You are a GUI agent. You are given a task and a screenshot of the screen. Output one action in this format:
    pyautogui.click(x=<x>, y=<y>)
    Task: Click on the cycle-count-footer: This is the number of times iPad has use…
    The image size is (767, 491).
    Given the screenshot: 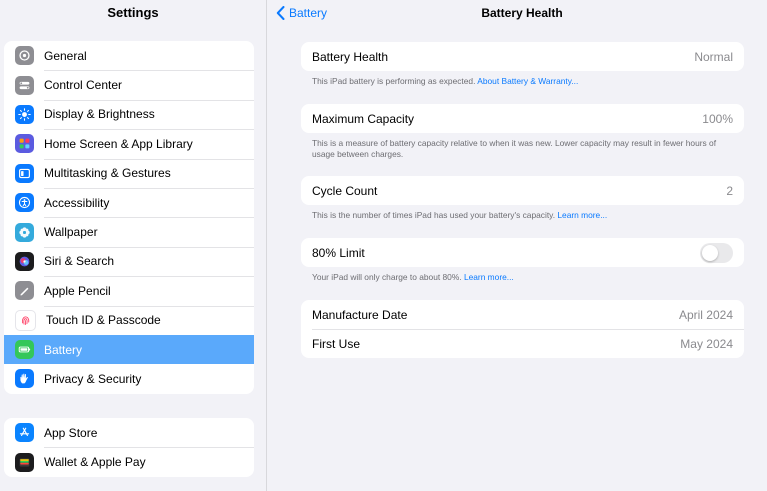 What is the action you would take?
    pyautogui.click(x=522, y=215)
    